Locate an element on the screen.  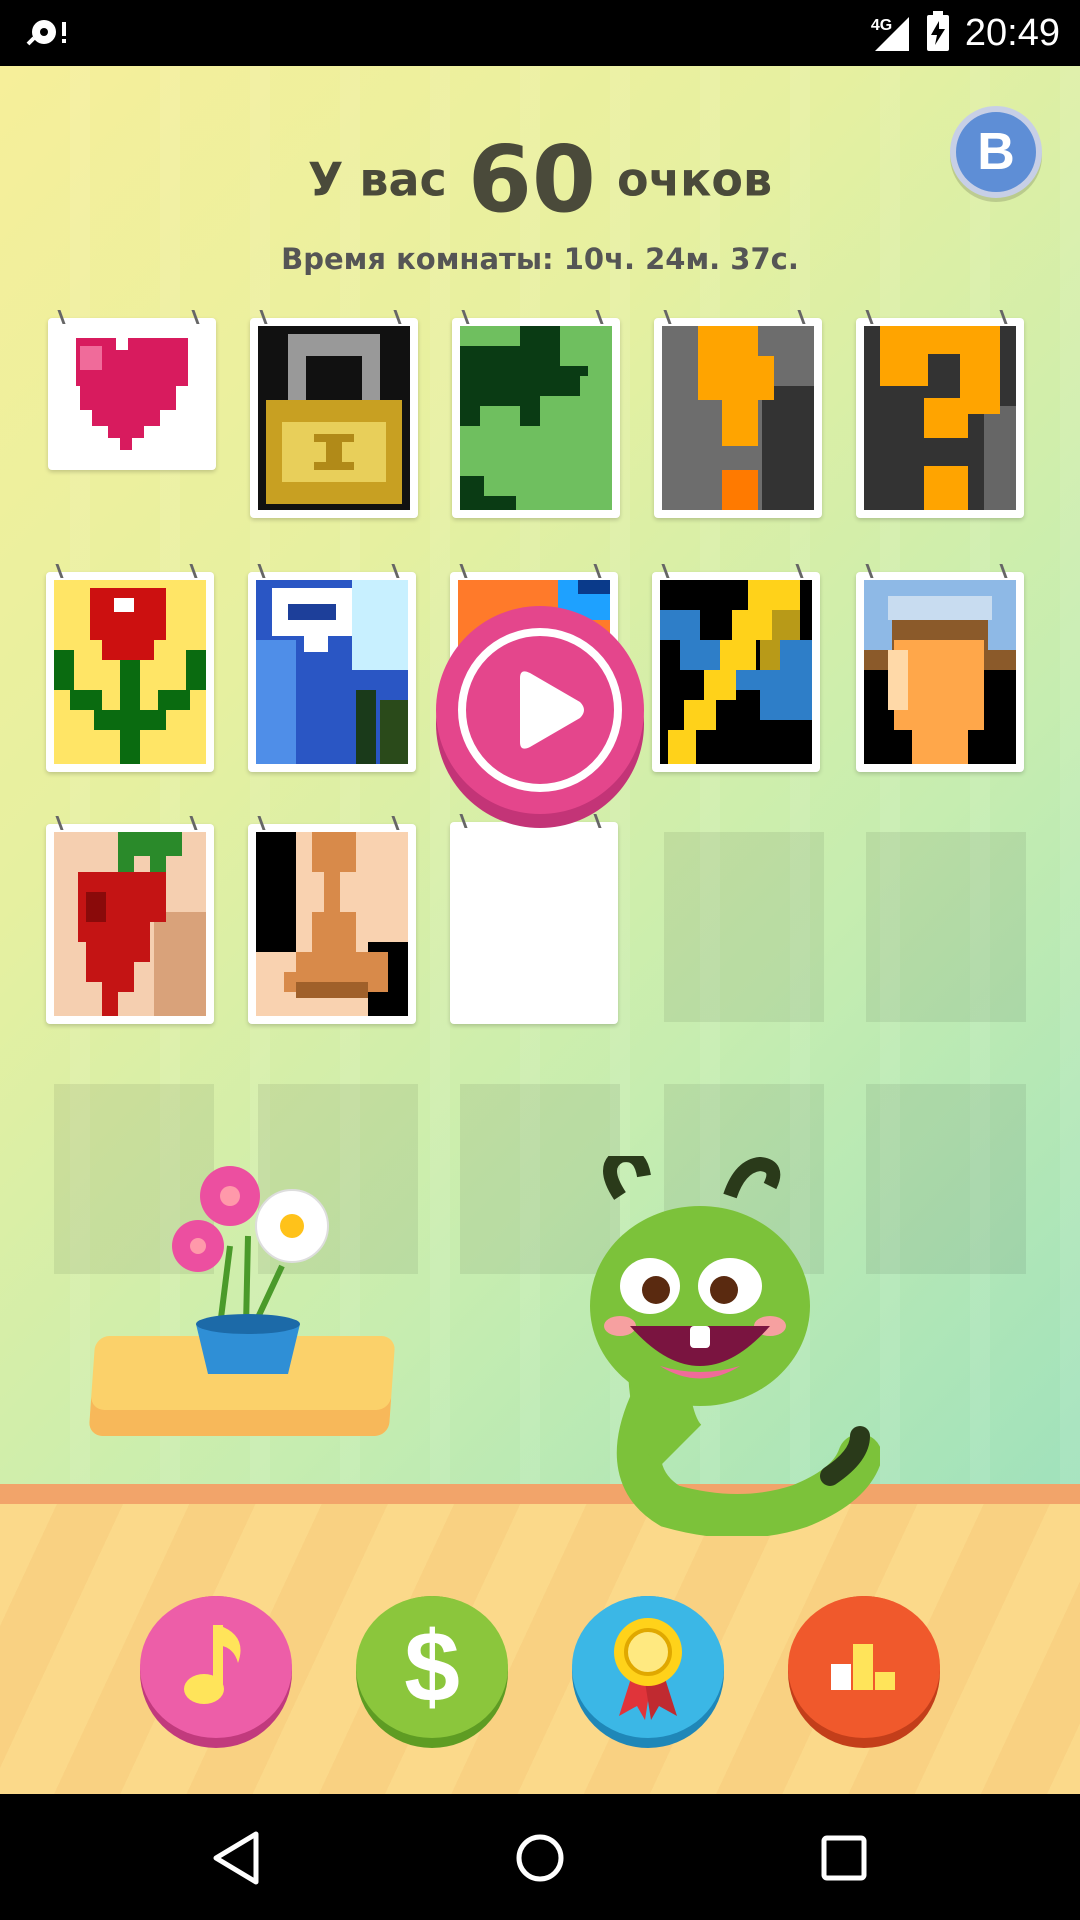
lightning-icon is located at coordinates (736, 672).